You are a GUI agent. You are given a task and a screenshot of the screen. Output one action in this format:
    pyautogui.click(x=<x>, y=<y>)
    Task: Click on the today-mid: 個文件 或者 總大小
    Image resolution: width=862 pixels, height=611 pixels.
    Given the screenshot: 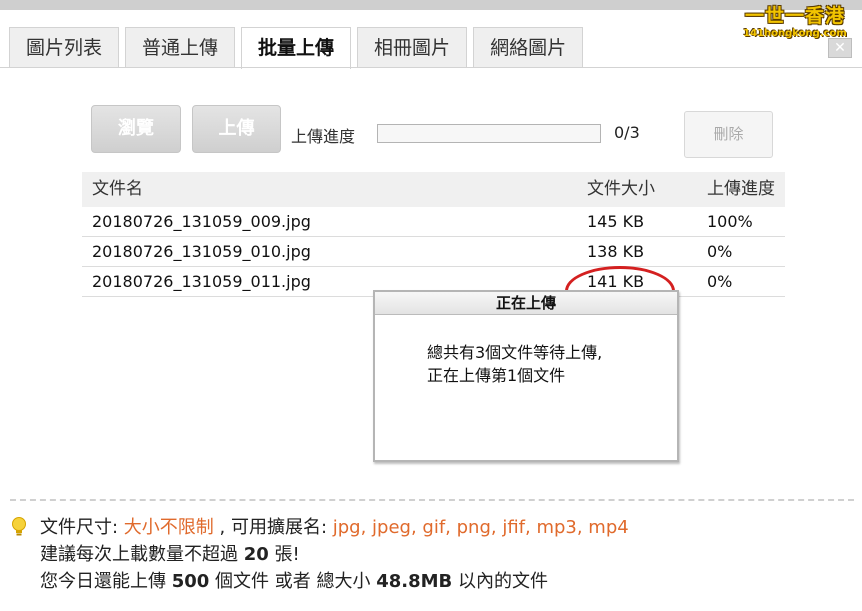 What is the action you would take?
    pyautogui.click(x=293, y=581)
    